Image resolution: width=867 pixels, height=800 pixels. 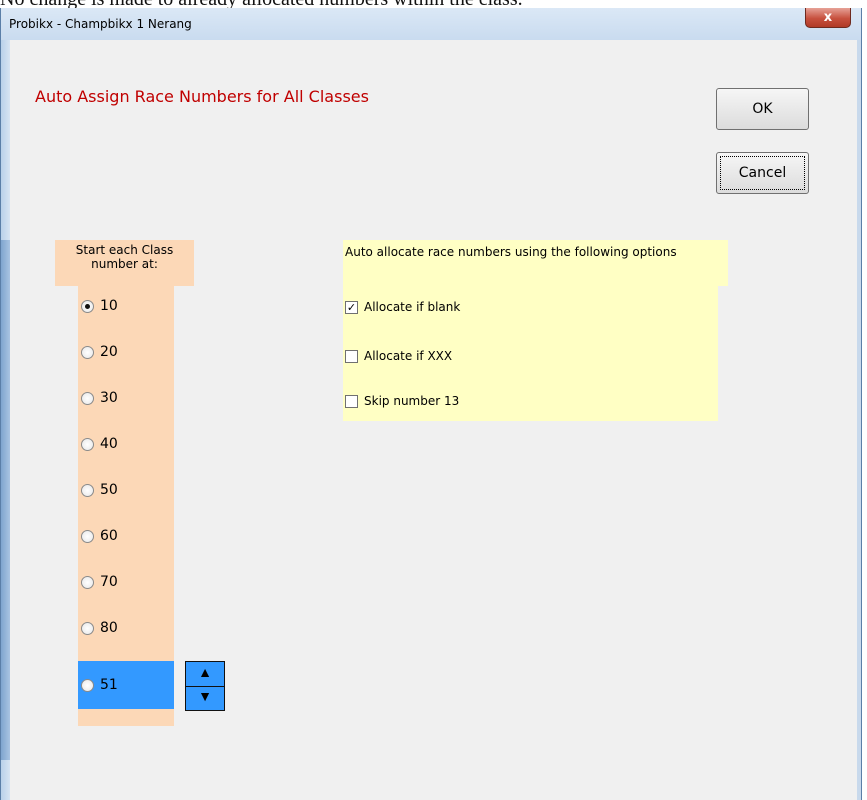 I want to click on spinner-down-button: ▼, so click(x=205, y=698).